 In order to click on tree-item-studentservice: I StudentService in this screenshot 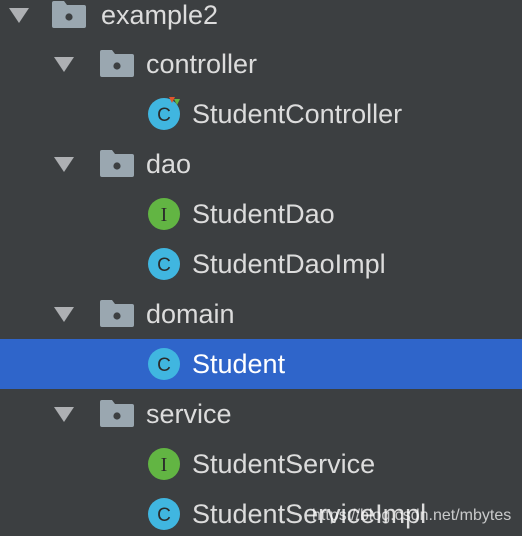, I will do `click(261, 464)`.